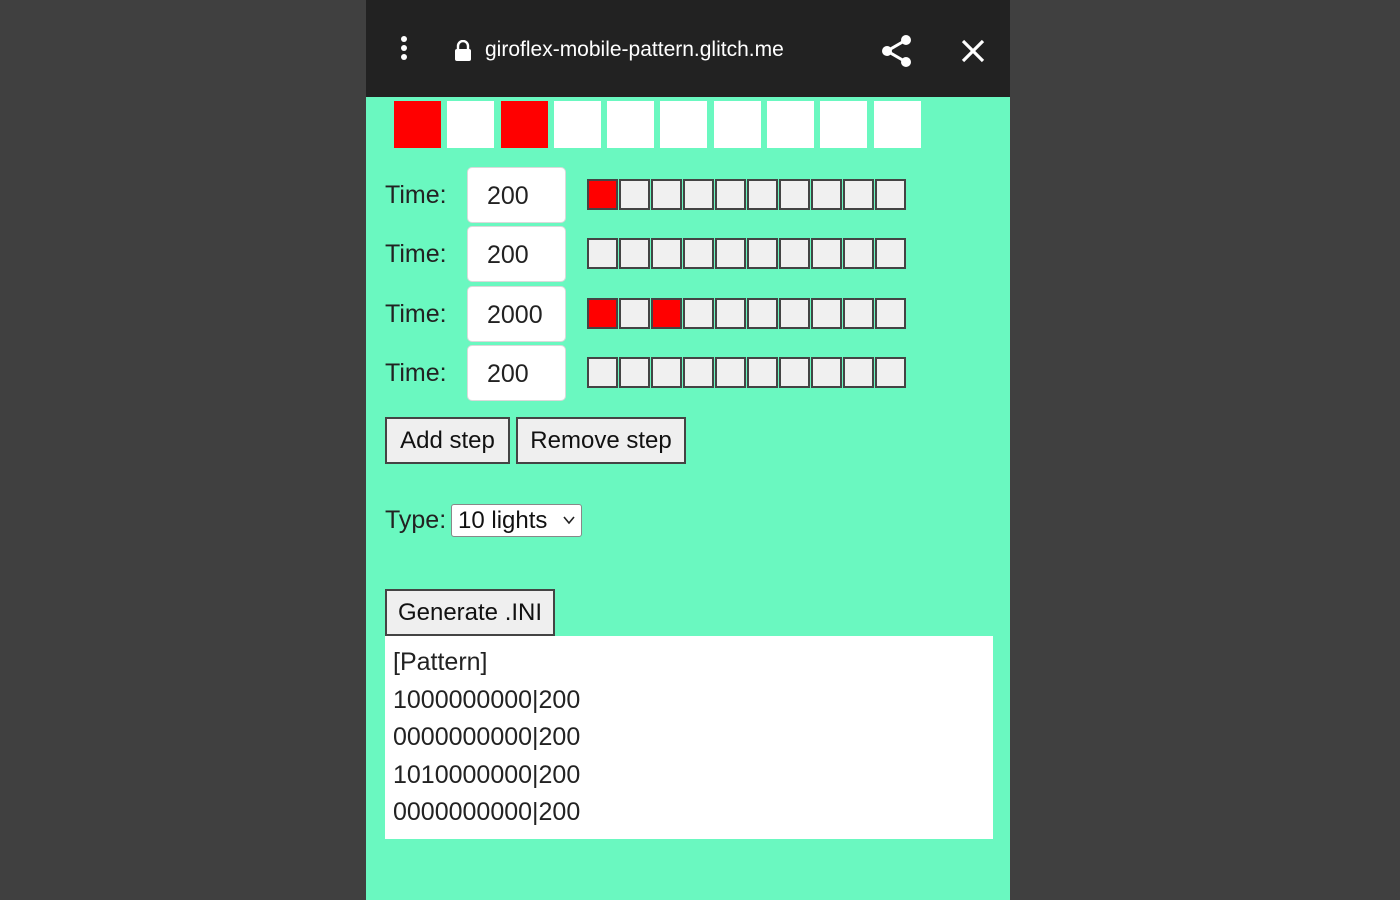 Image resolution: width=1400 pixels, height=900 pixels. Describe the element at coordinates (487, 774) in the screenshot. I see `ini-output-line: 1010000000|200` at that location.